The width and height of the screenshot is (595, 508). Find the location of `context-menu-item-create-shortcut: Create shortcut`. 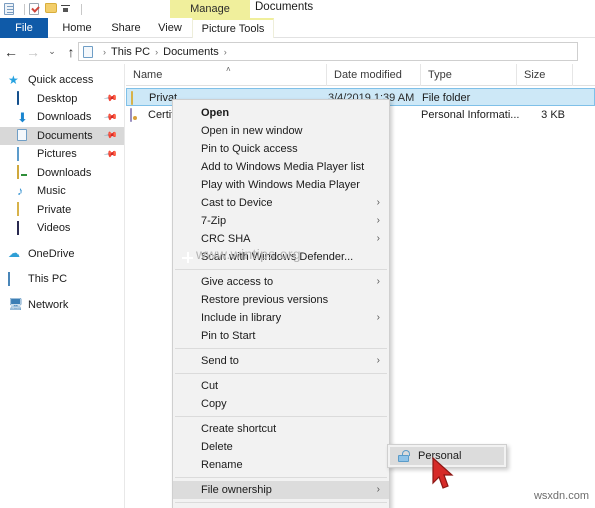

context-menu-item-create-shortcut: Create shortcut is located at coordinates (281, 429).